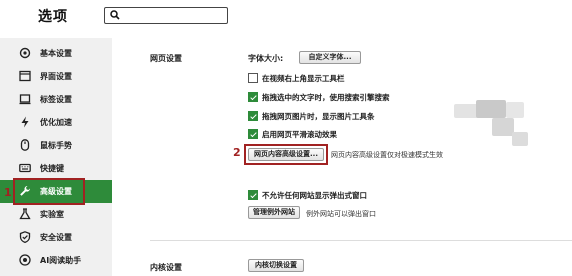 The width and height of the screenshot is (572, 276). I want to click on sidebar-item-basic-settings: 基本设置, so click(56, 53).